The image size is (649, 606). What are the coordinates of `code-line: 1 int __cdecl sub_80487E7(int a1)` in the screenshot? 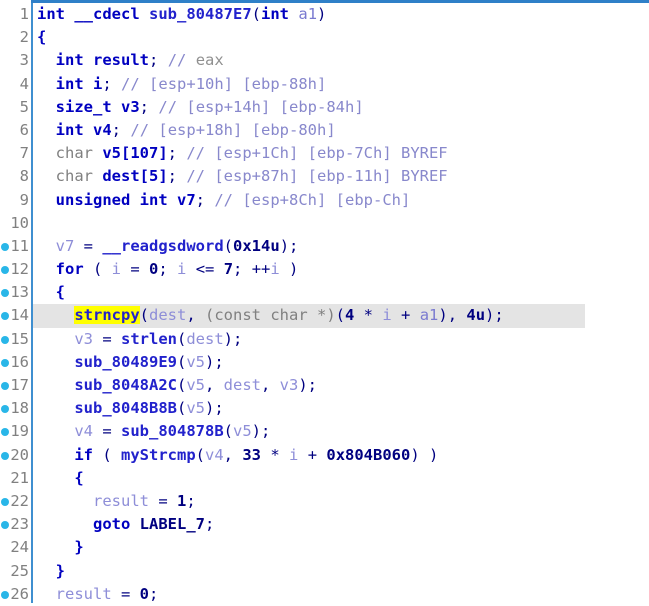 It's located at (324, 14).